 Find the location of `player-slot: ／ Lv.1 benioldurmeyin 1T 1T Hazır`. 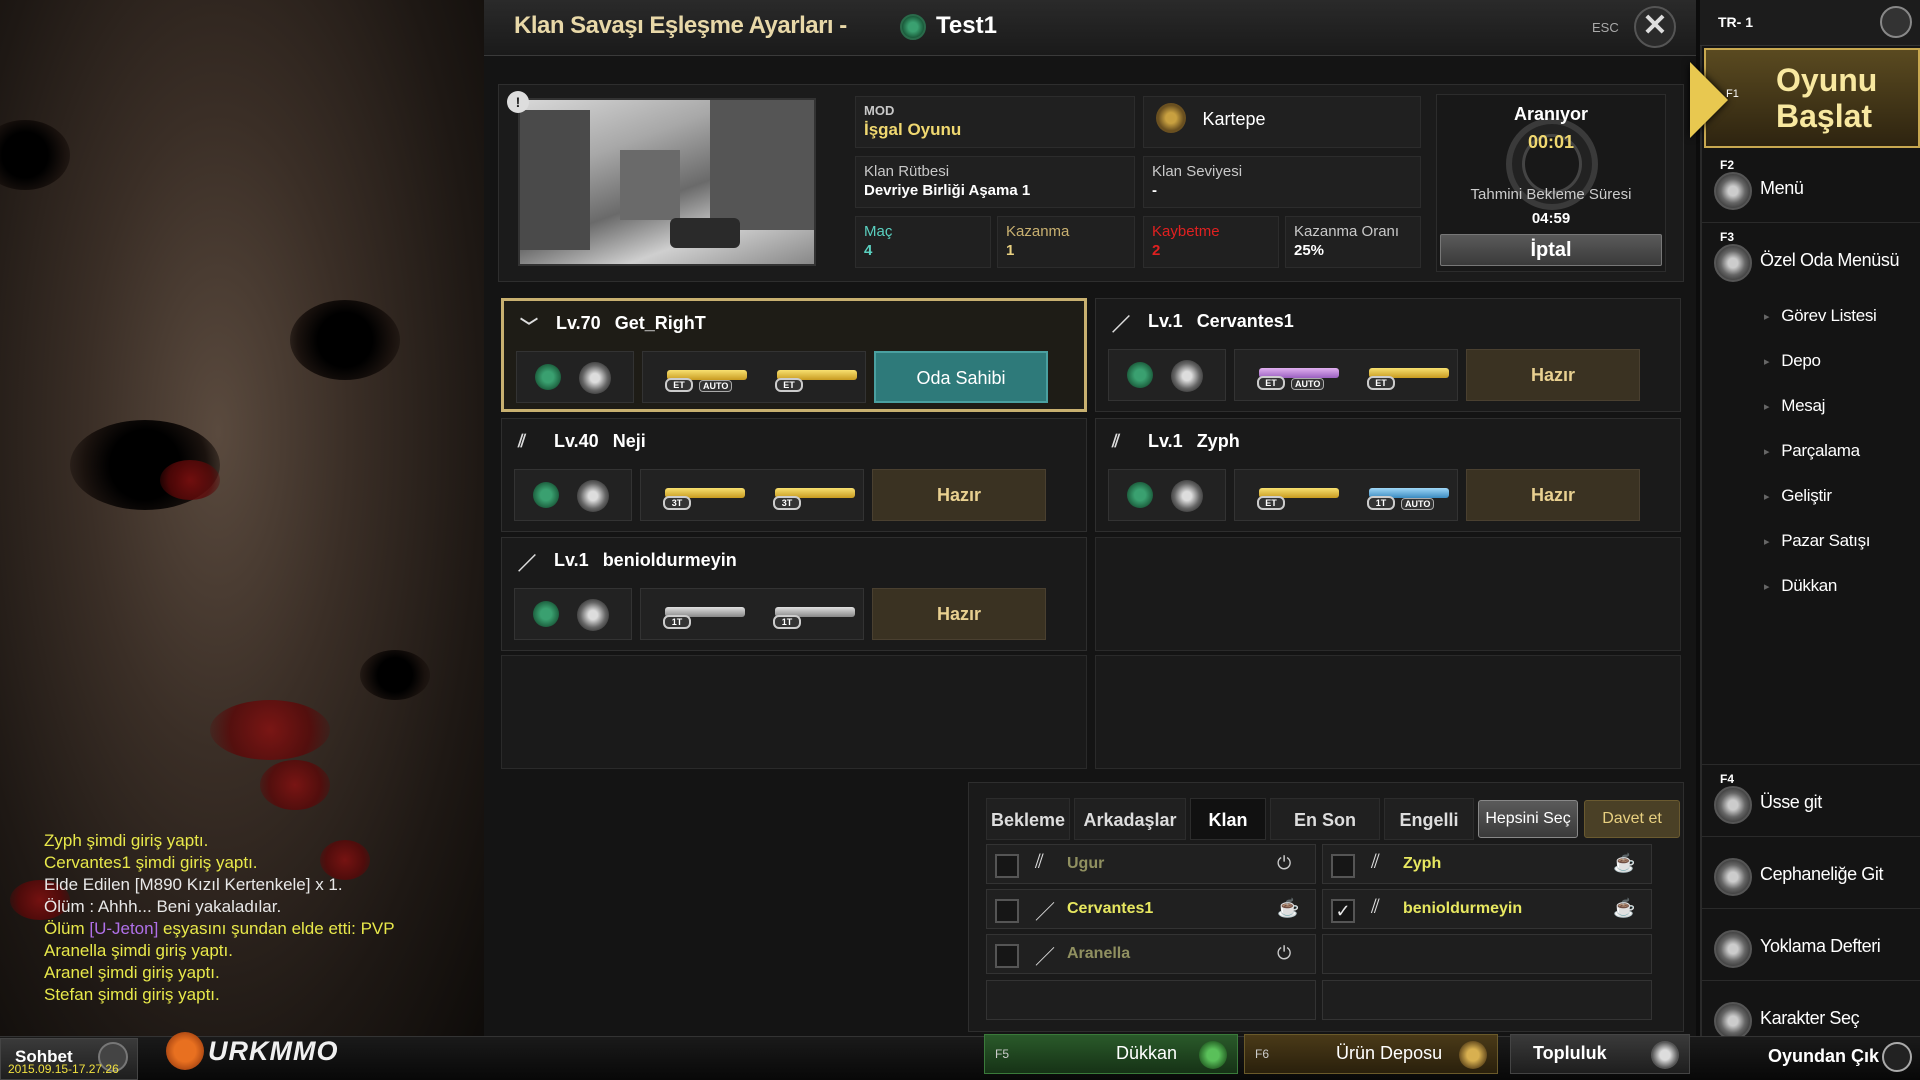

player-slot: ／ Lv.1 benioldurmeyin 1T 1T Hazır is located at coordinates (794, 594).